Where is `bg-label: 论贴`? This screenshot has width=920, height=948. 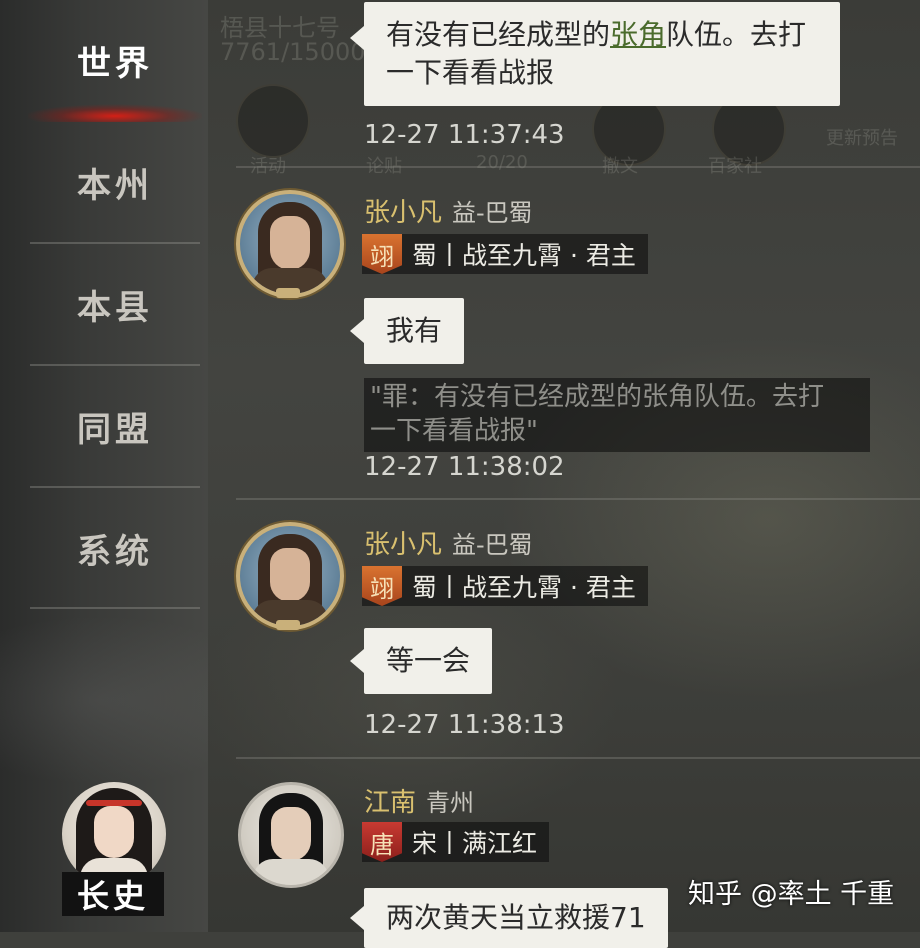
bg-label: 论贴 is located at coordinates (384, 166).